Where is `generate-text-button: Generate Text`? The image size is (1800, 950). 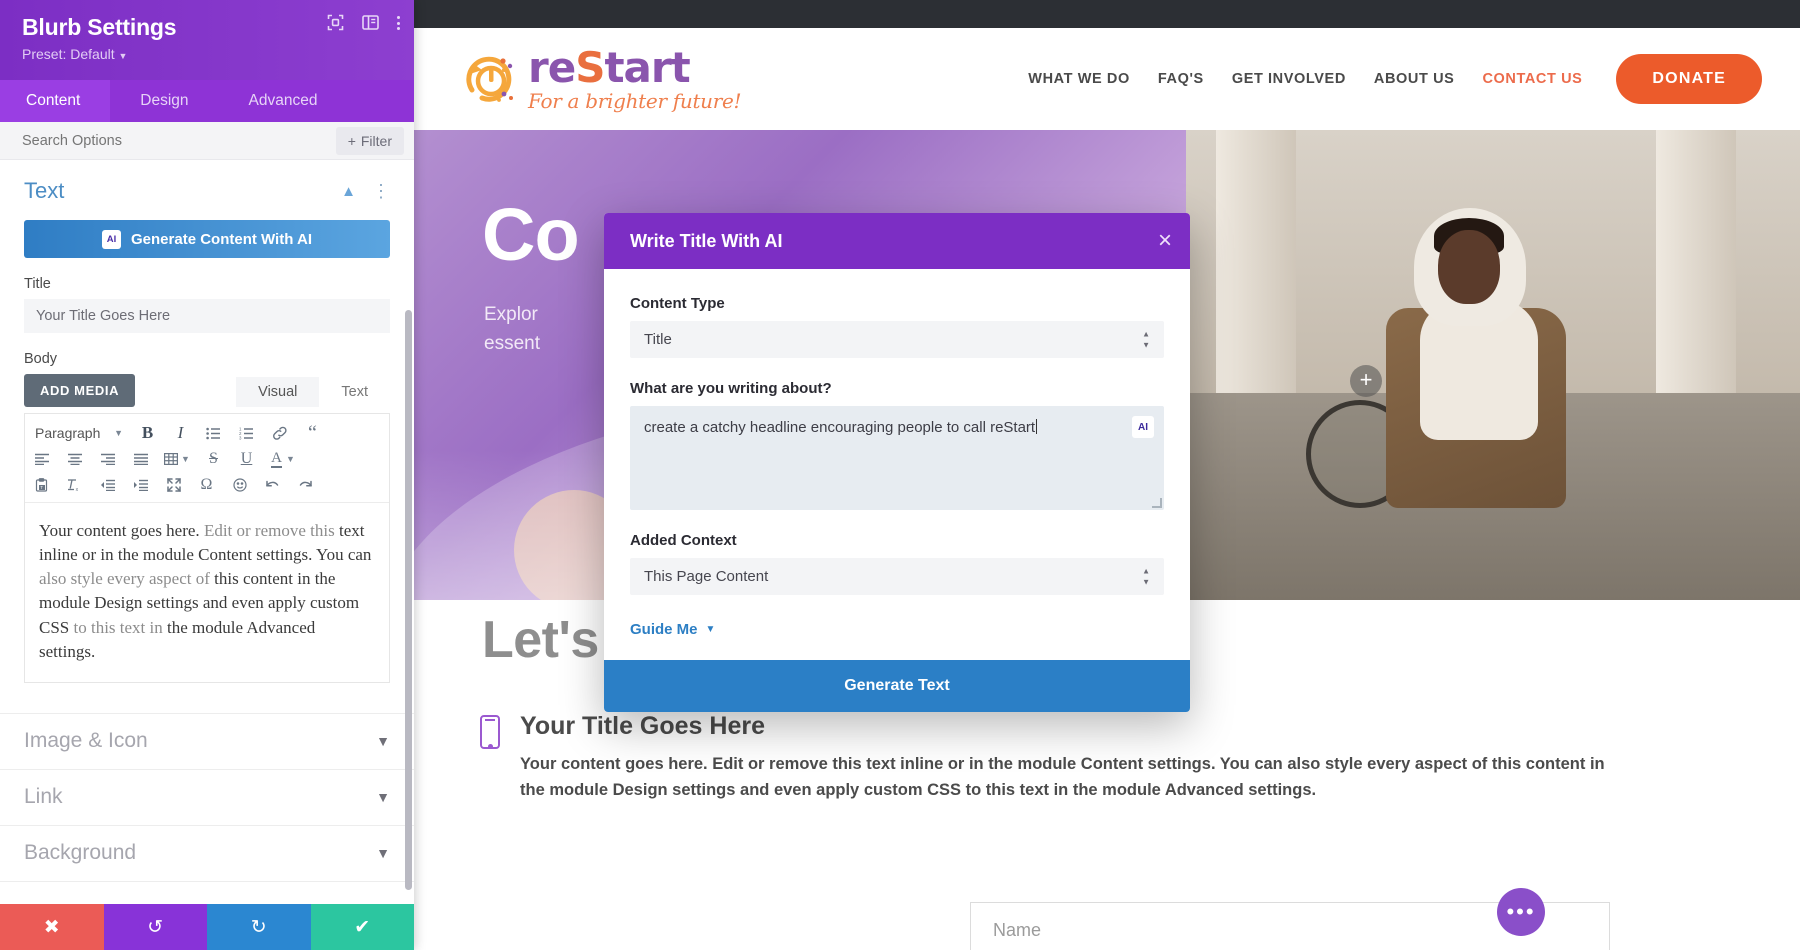
generate-text-button: Generate Text is located at coordinates (897, 686).